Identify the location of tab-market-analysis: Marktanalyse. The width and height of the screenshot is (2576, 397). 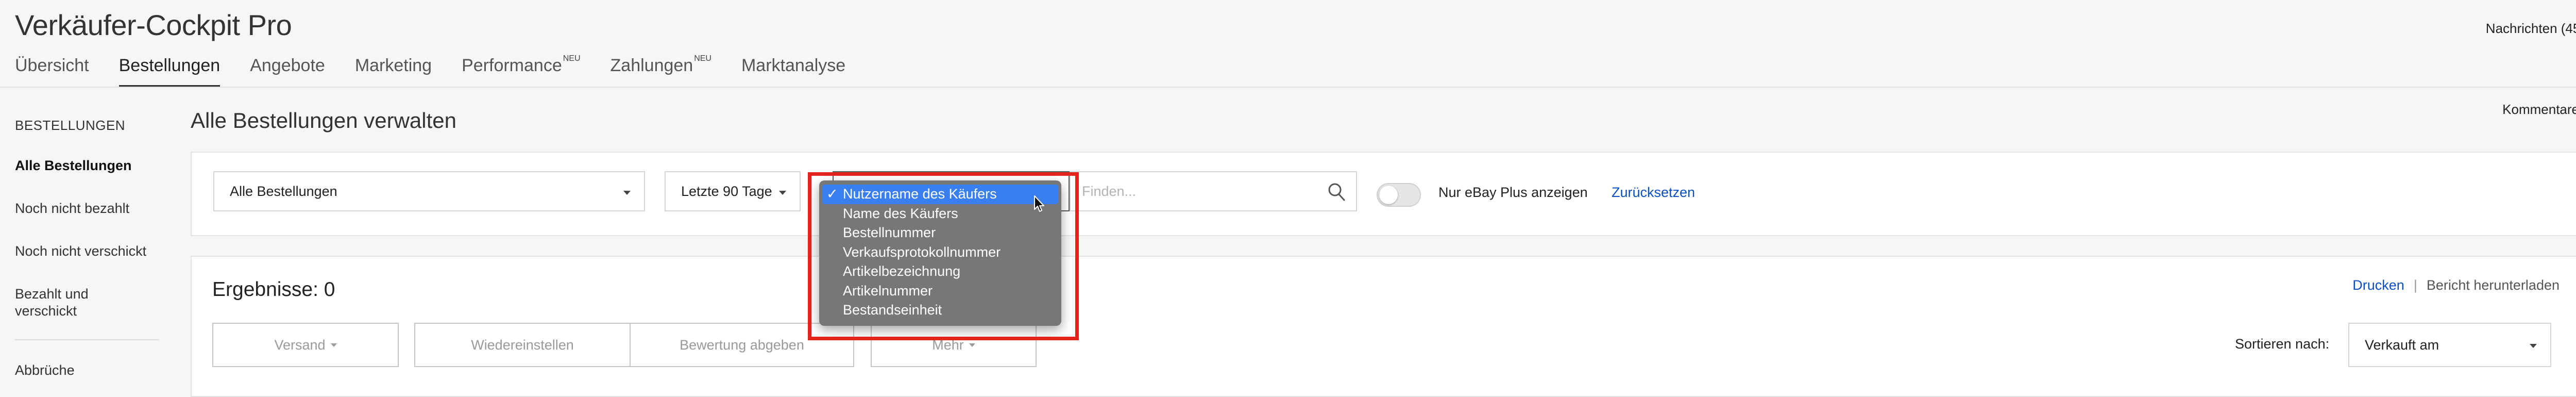
(793, 72).